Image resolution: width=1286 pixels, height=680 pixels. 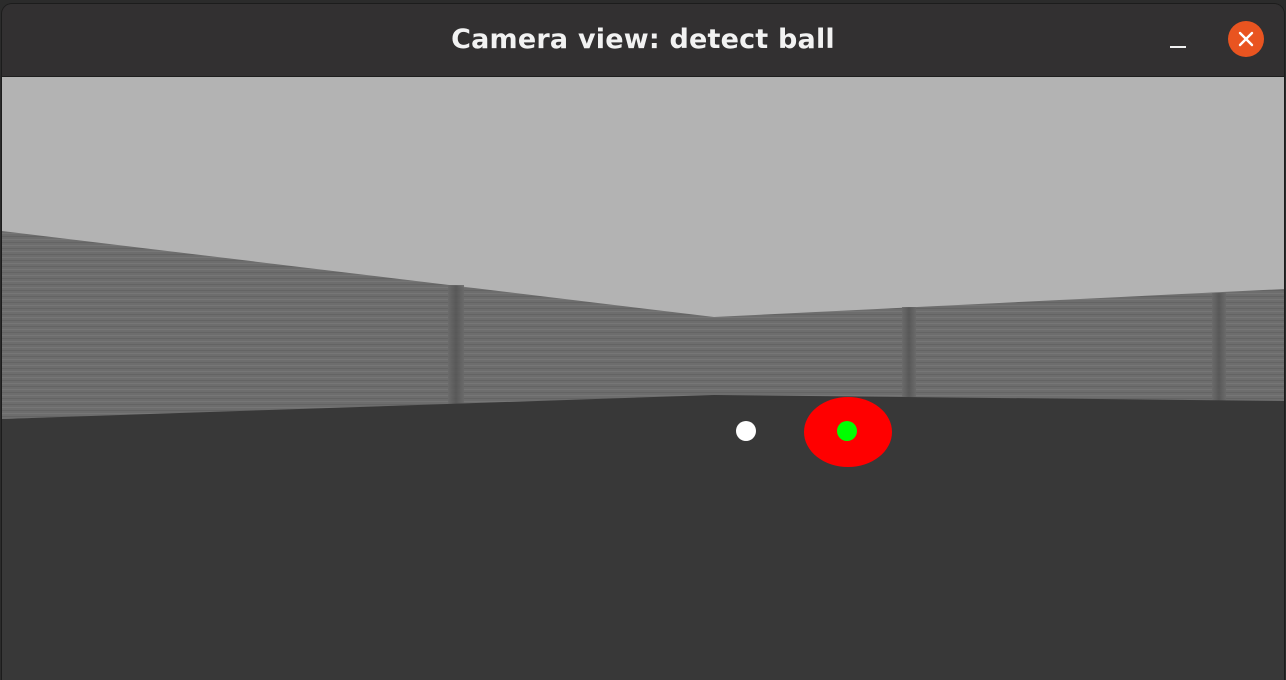 What do you see at coordinates (1178, 42) in the screenshot?
I see `minimize-button` at bounding box center [1178, 42].